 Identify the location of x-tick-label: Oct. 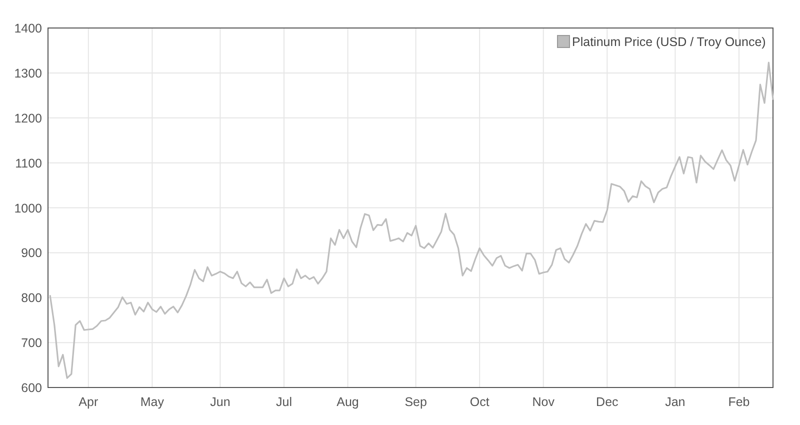
(480, 402).